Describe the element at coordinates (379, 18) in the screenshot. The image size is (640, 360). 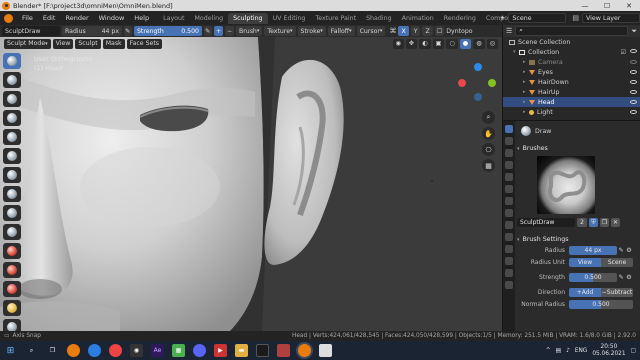
I see `tab-shading: Shading` at that location.